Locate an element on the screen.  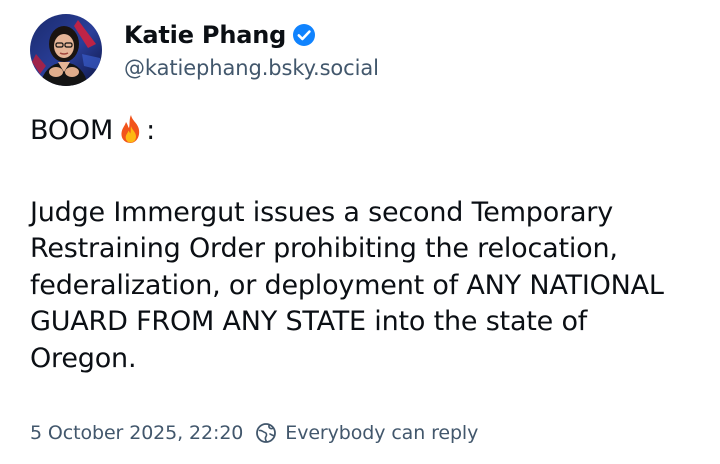
verified-check-icon is located at coordinates (304, 35).